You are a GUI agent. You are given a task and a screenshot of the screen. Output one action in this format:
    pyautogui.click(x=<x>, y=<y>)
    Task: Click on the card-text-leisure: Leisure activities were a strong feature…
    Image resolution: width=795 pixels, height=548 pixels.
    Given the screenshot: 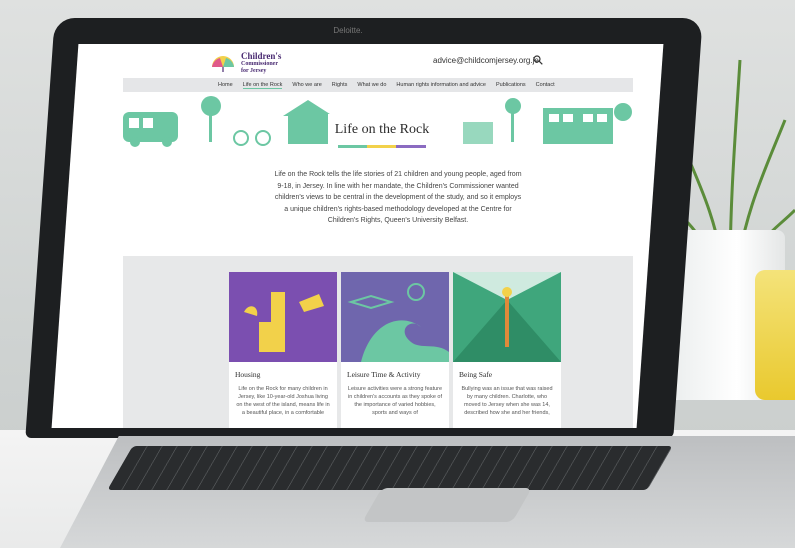 What is the action you would take?
    pyautogui.click(x=395, y=401)
    